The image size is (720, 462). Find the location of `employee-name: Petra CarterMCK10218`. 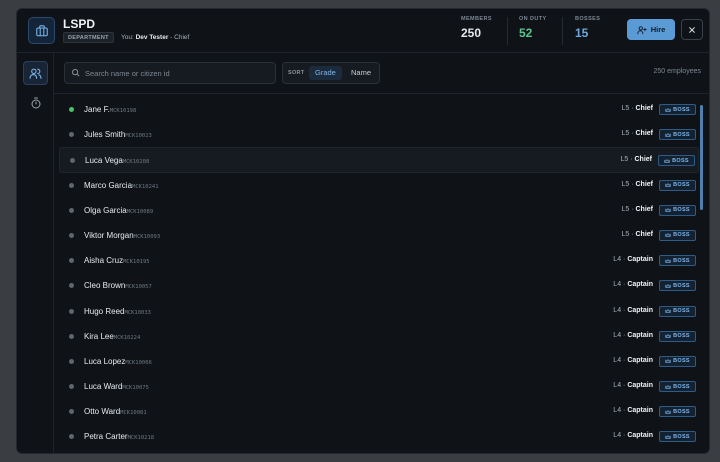

employee-name: Petra CarterMCK10218 is located at coordinates (119, 436).